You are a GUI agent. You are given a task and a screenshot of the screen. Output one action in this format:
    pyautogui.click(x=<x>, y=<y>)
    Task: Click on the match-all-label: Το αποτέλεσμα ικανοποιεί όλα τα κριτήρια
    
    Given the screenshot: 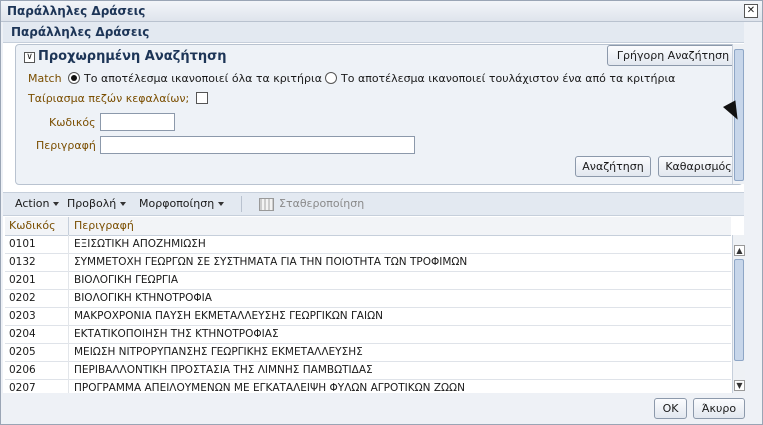 What is the action you would take?
    pyautogui.click(x=203, y=78)
    